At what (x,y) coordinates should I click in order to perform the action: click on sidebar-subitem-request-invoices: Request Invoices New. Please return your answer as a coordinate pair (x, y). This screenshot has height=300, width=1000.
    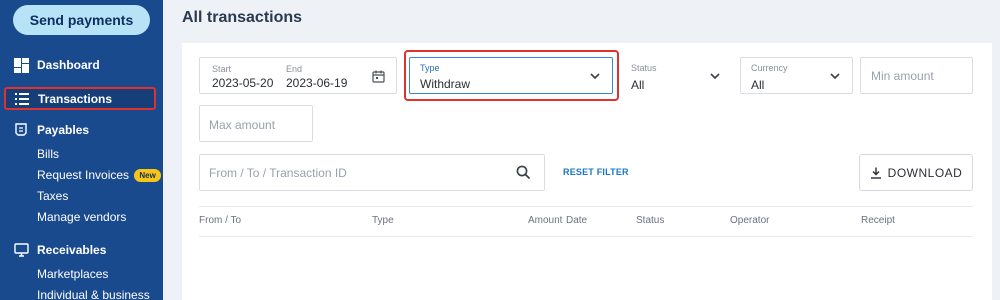
    Looking at the image, I should click on (99, 175).